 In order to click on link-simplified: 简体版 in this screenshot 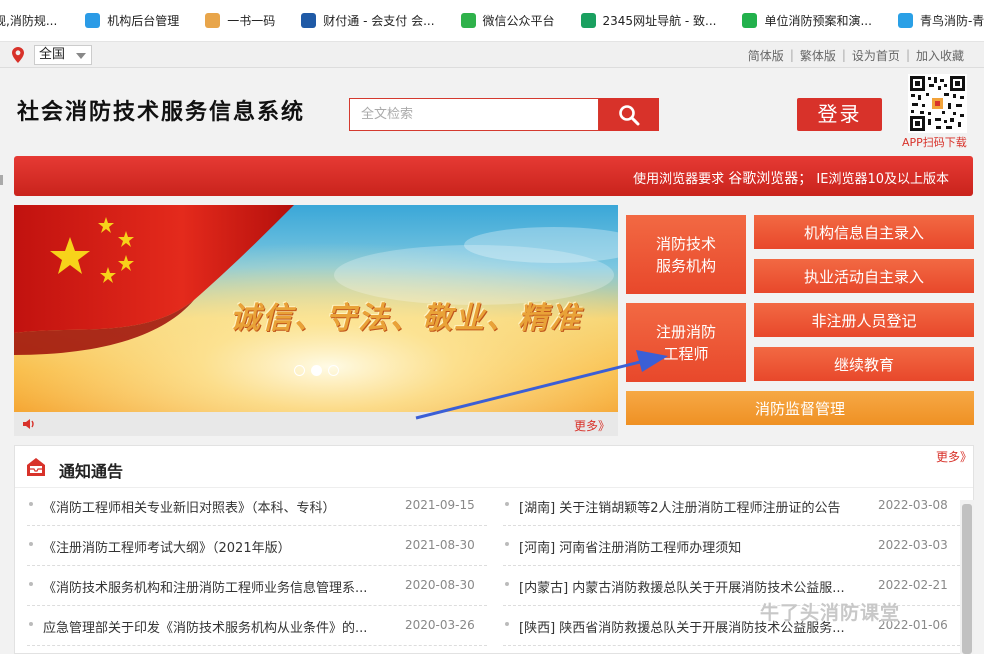, I will do `click(766, 55)`.